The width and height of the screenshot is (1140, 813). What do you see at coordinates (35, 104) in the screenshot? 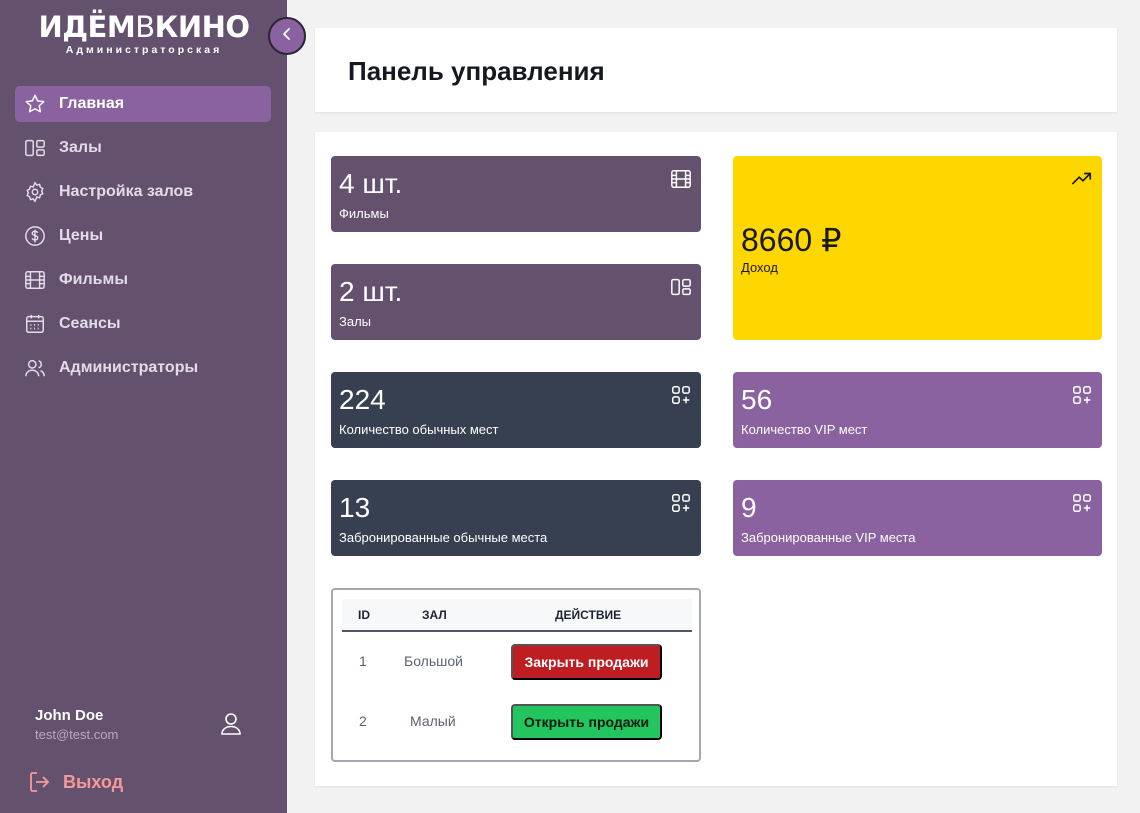
I see `star-icon` at bounding box center [35, 104].